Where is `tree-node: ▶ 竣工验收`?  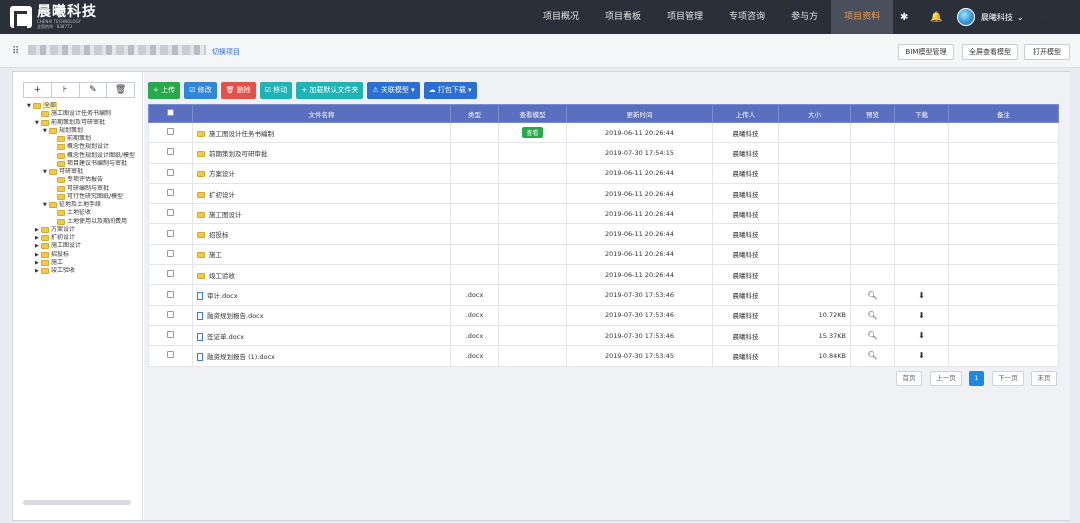 tree-node: ▶ 竣工验收 is located at coordinates (85, 271).